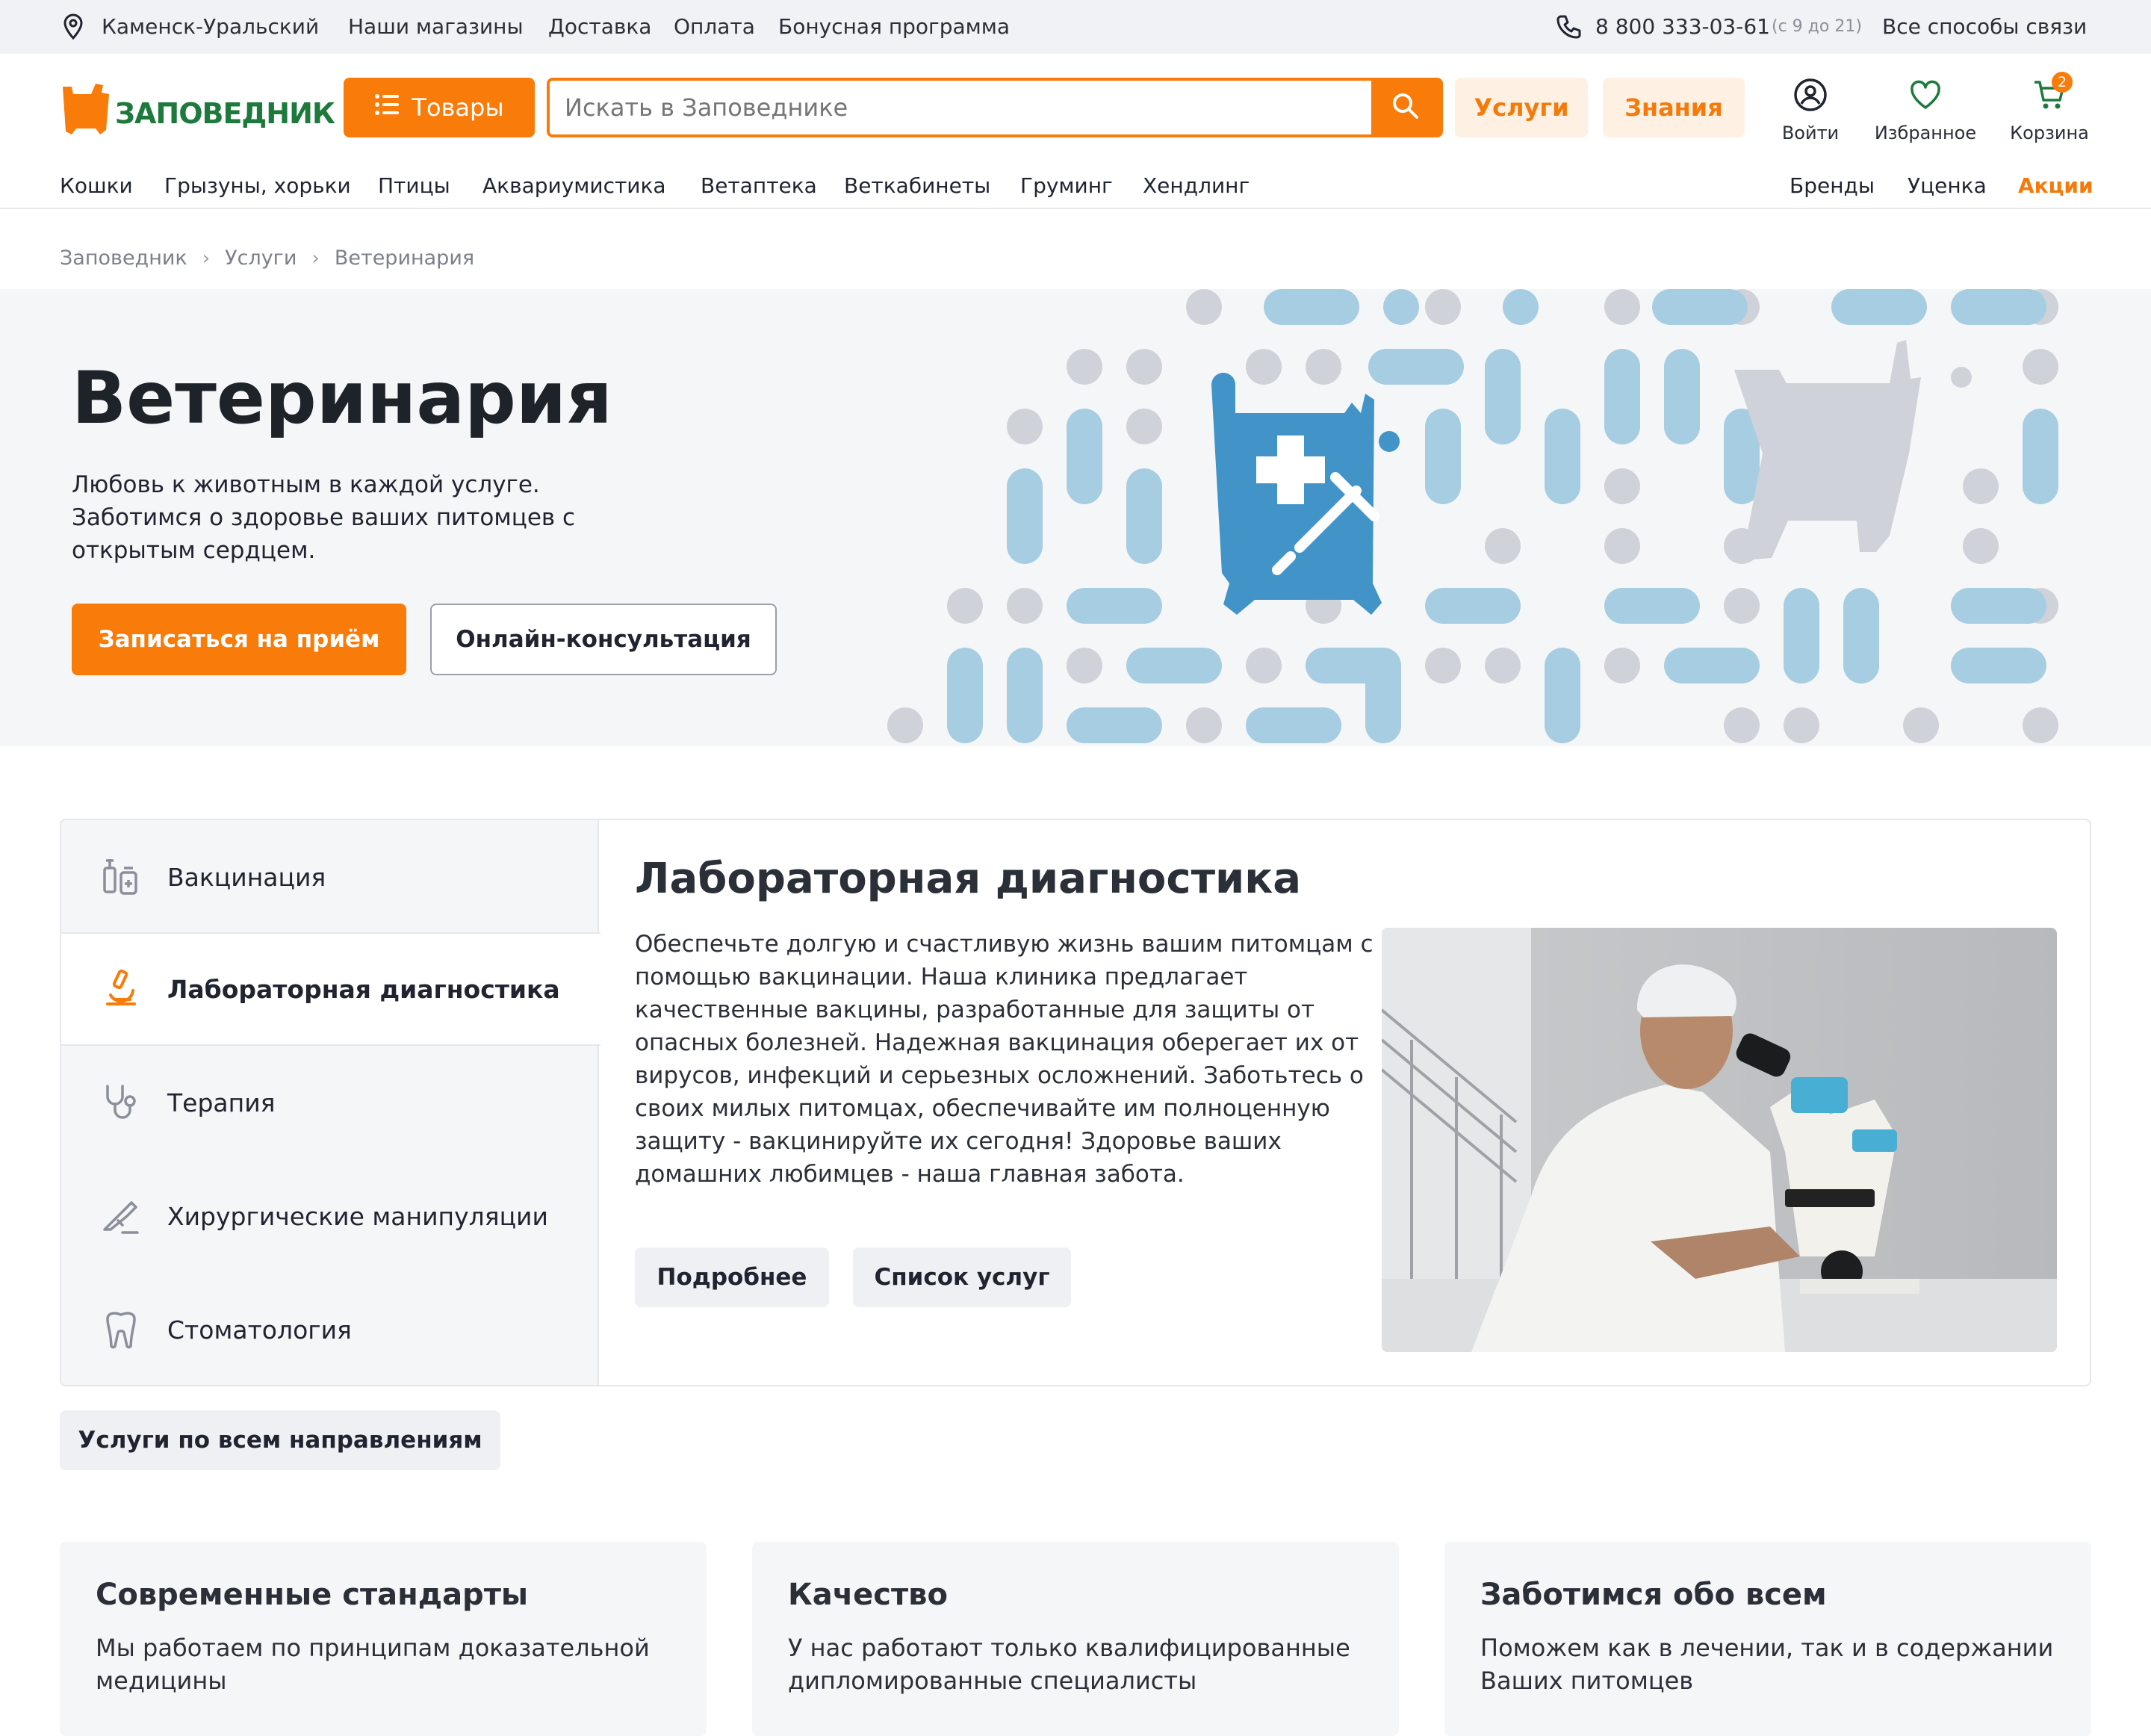  I want to click on nav-discount: Уценка, so click(1947, 185).